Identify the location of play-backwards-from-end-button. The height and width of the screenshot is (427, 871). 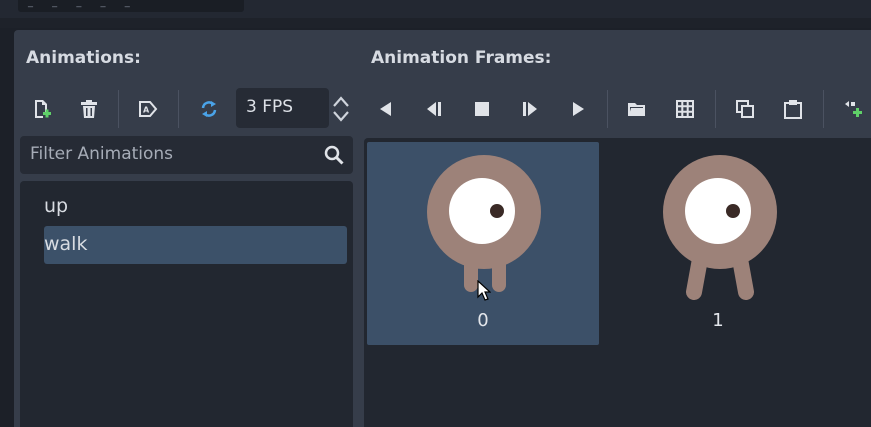
(434, 109).